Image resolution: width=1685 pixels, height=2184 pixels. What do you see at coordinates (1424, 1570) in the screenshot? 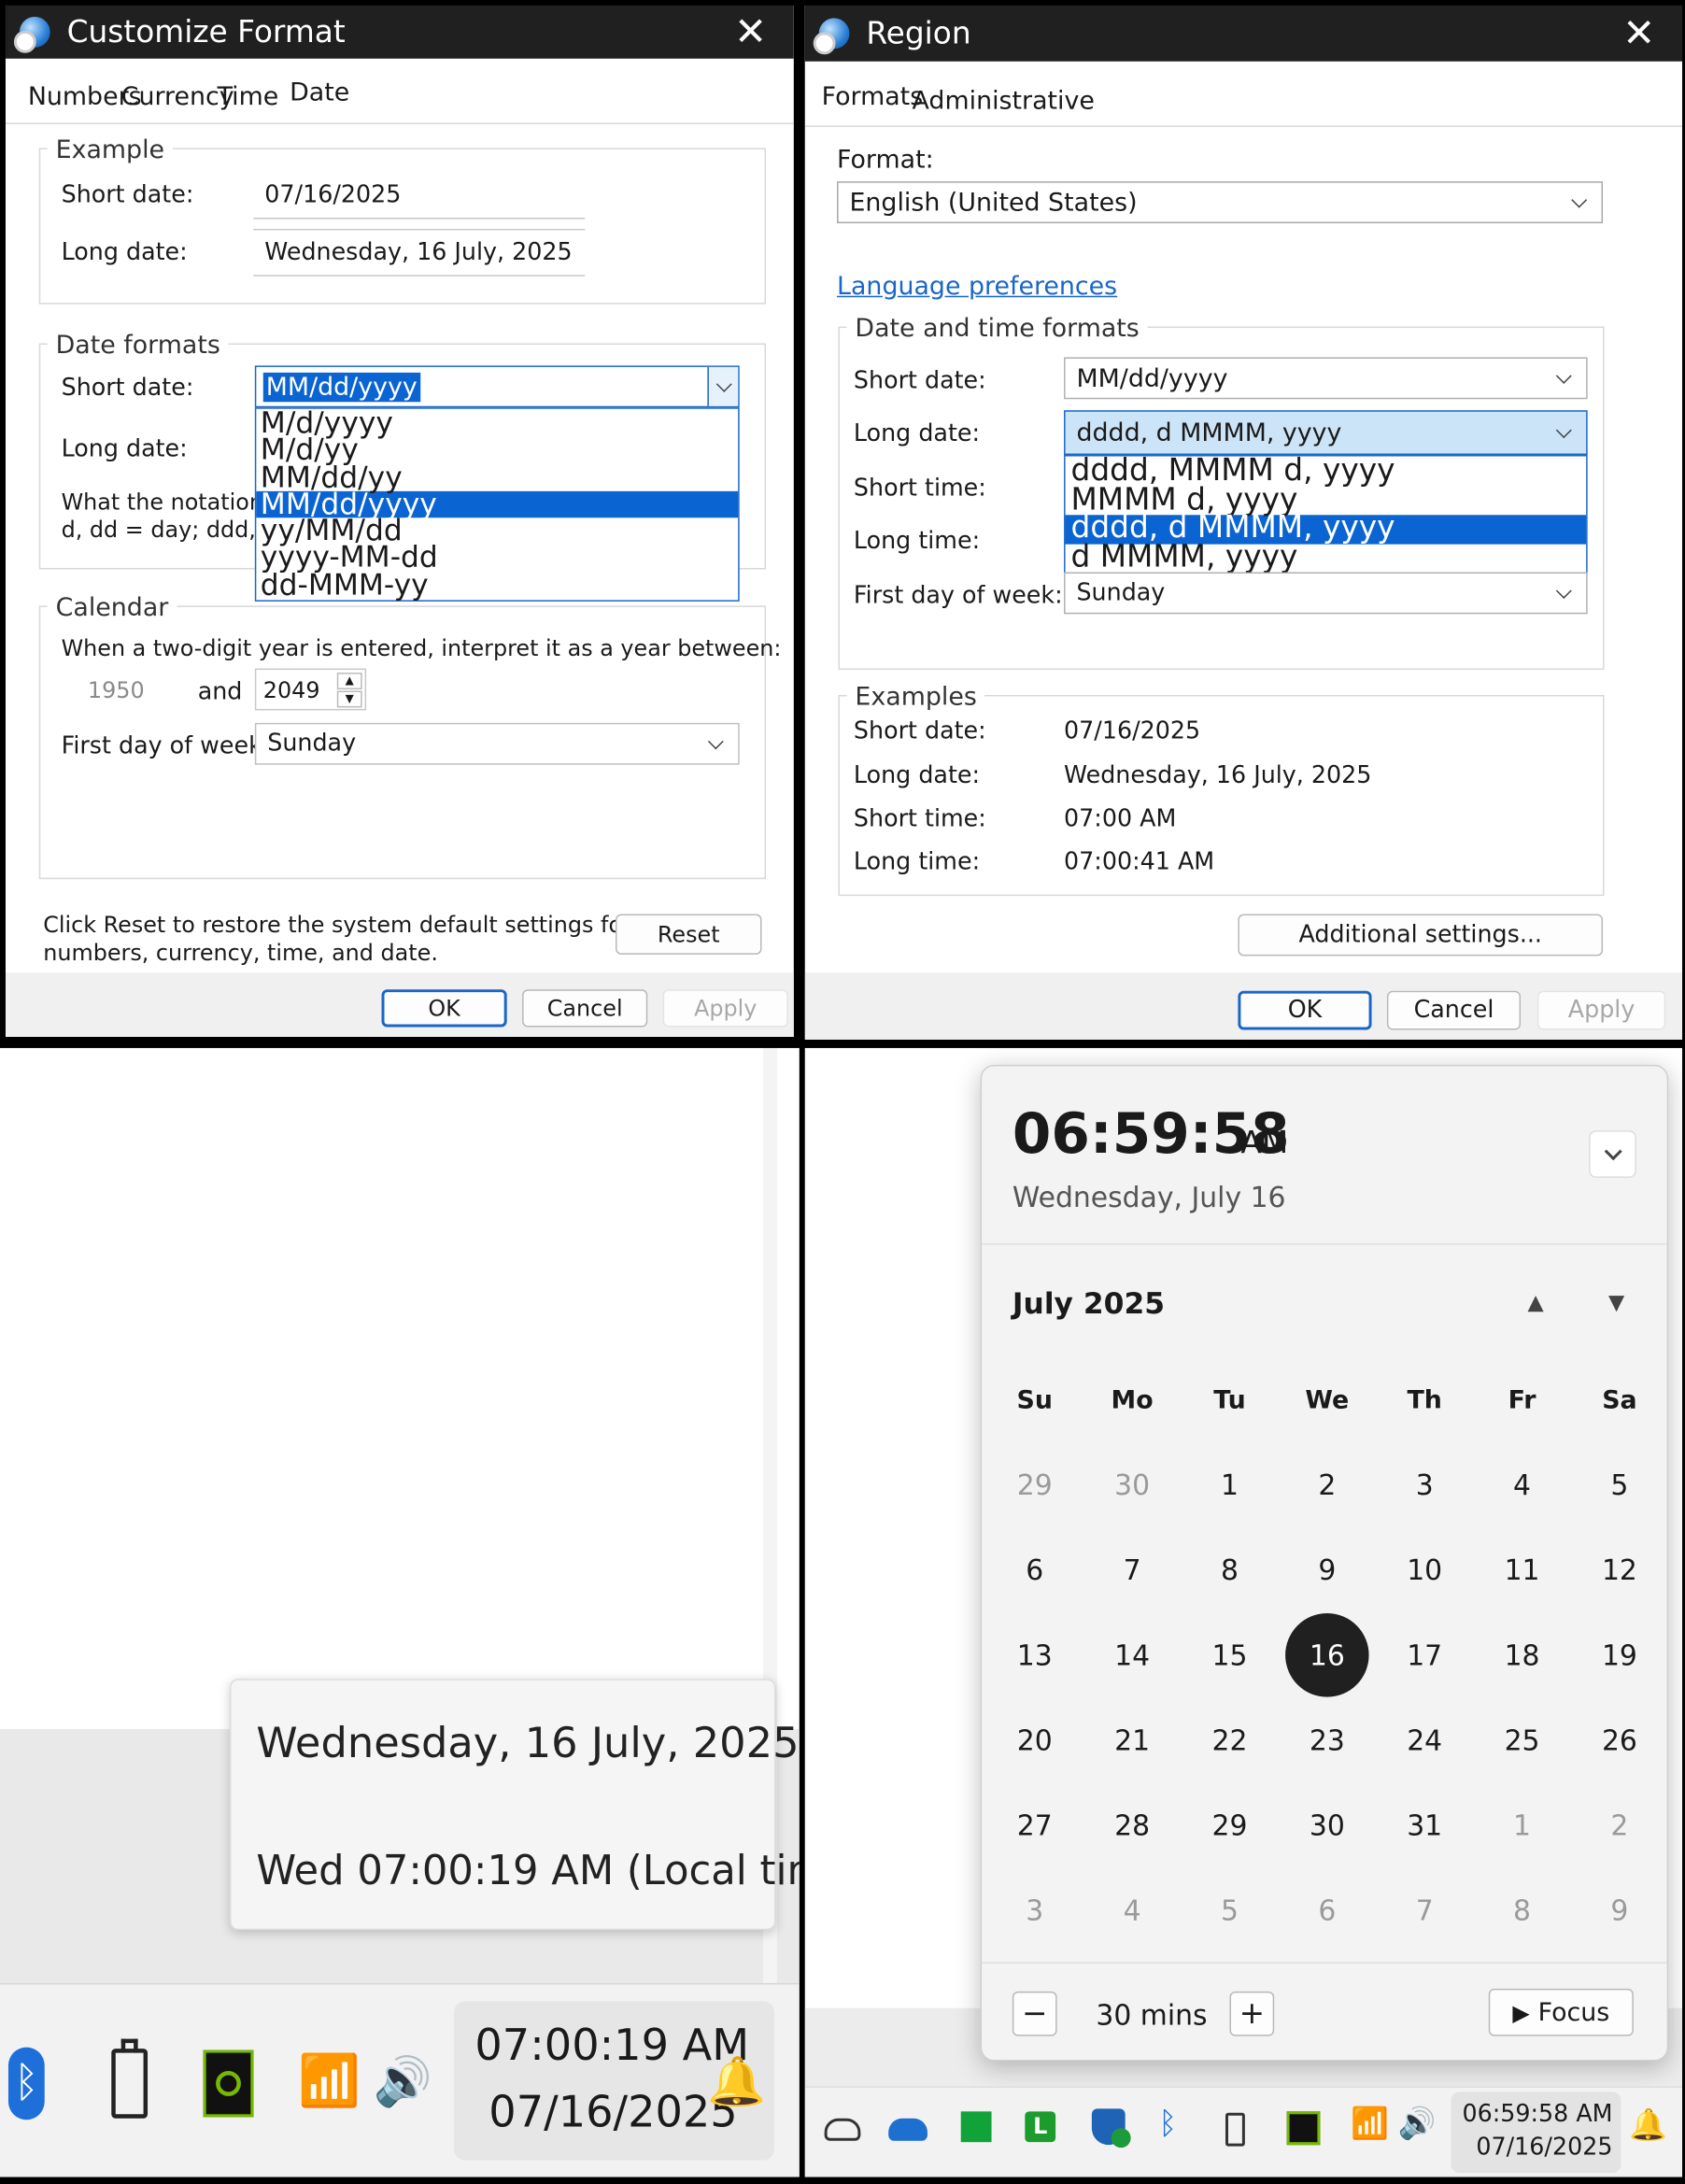
I see `calendar-day: 10` at bounding box center [1424, 1570].